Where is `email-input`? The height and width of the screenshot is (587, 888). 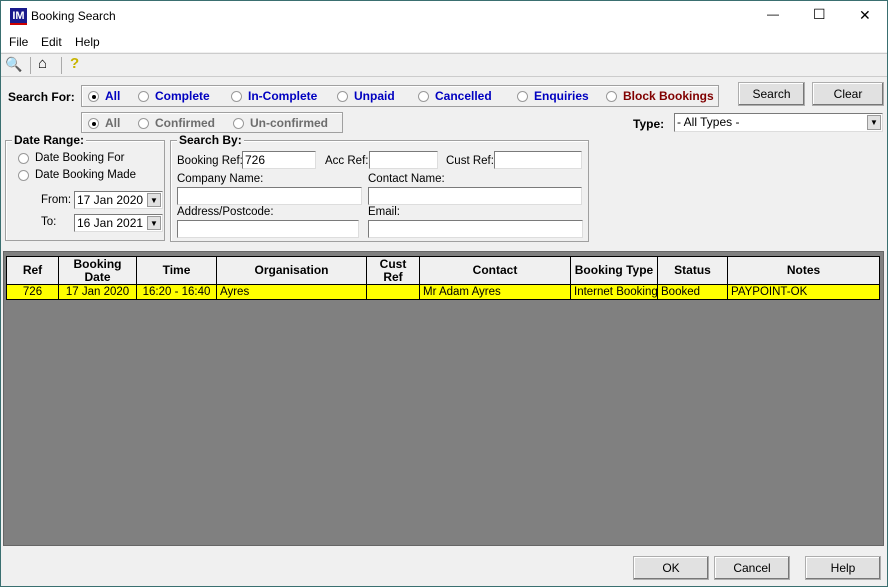 email-input is located at coordinates (475, 229).